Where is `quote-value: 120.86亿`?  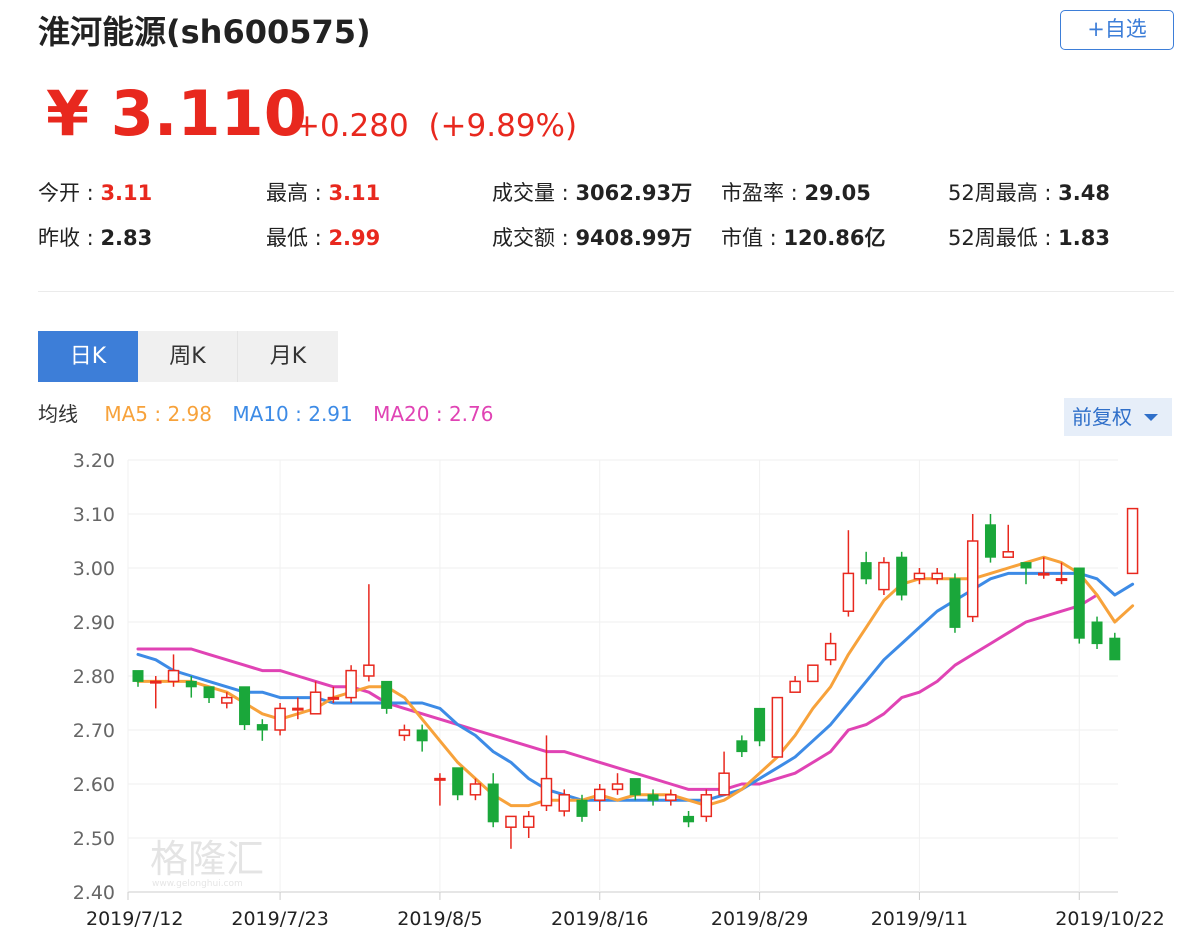 quote-value: 120.86亿 is located at coordinates (834, 238).